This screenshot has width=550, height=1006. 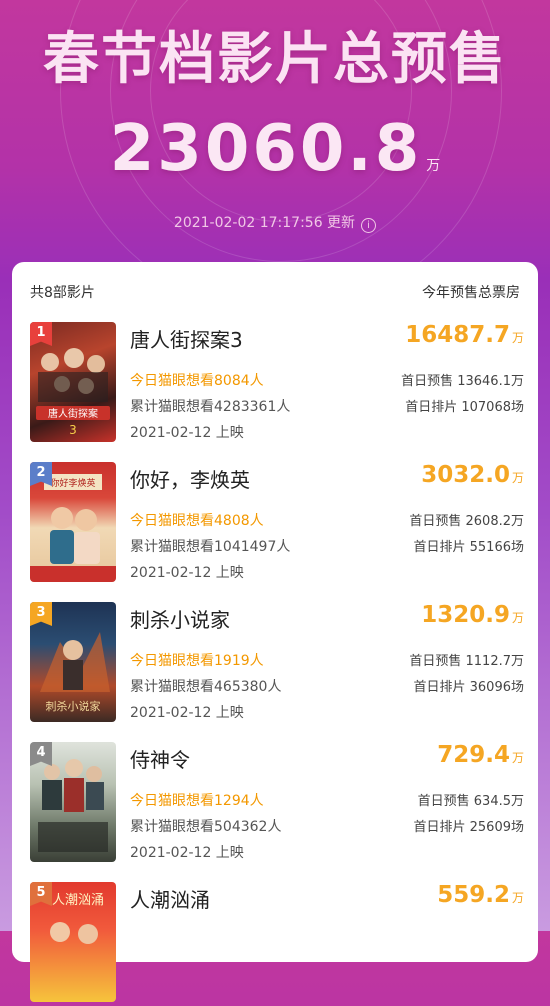 I want to click on page-title: 春节档影片总预售, so click(x=275, y=59).